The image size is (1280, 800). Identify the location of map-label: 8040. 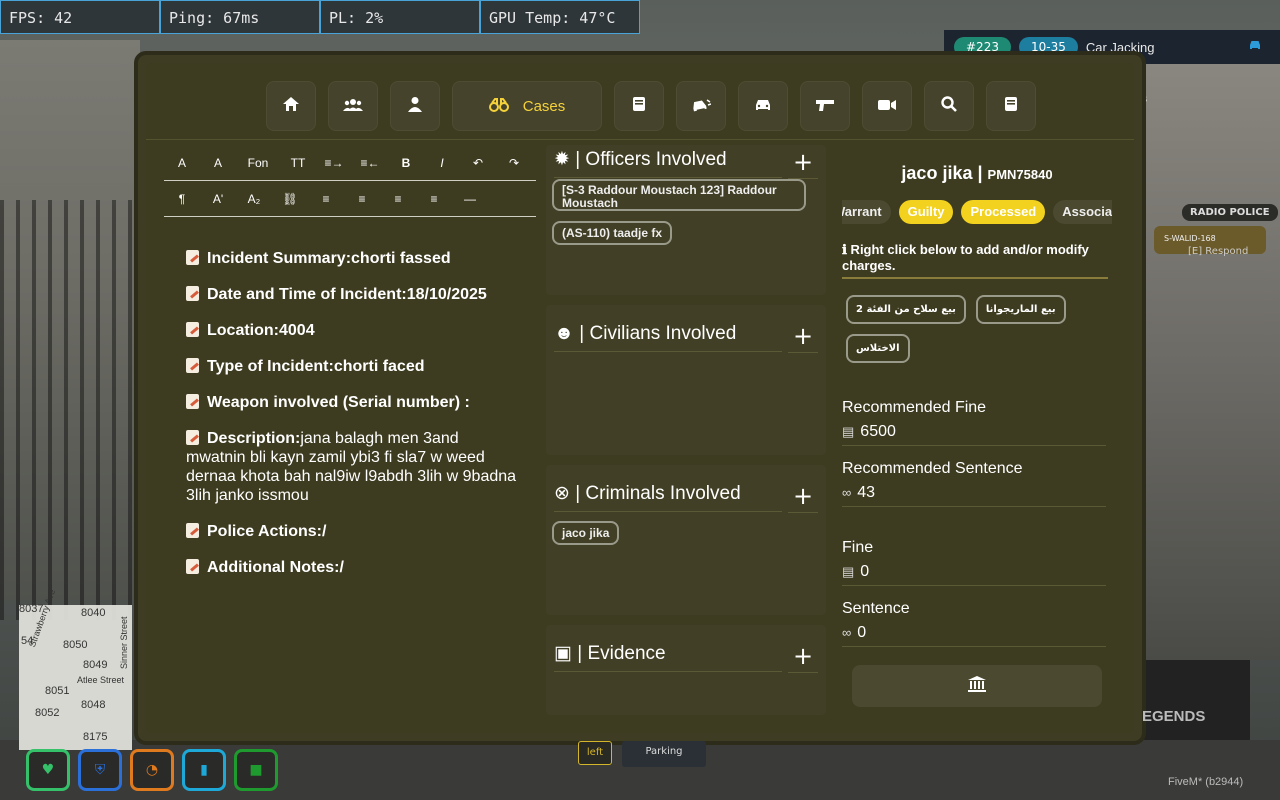
(93, 613).